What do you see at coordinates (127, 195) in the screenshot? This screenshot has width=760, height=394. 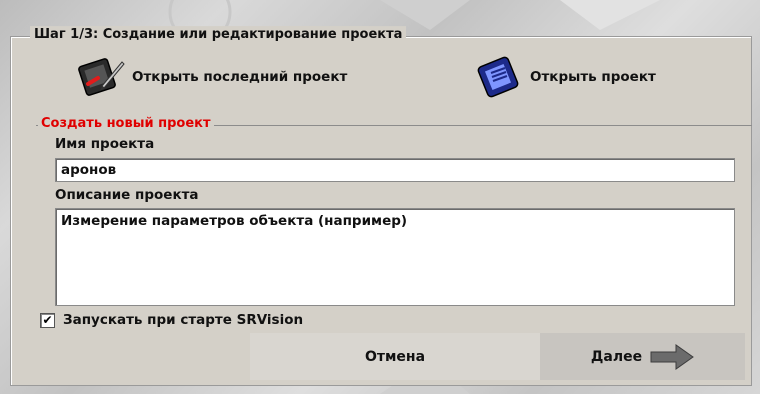 I see `project-description-label: Описание проекта` at bounding box center [127, 195].